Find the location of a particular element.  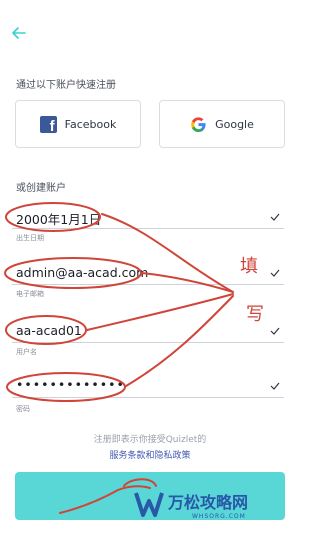

google-icon is located at coordinates (198, 124).